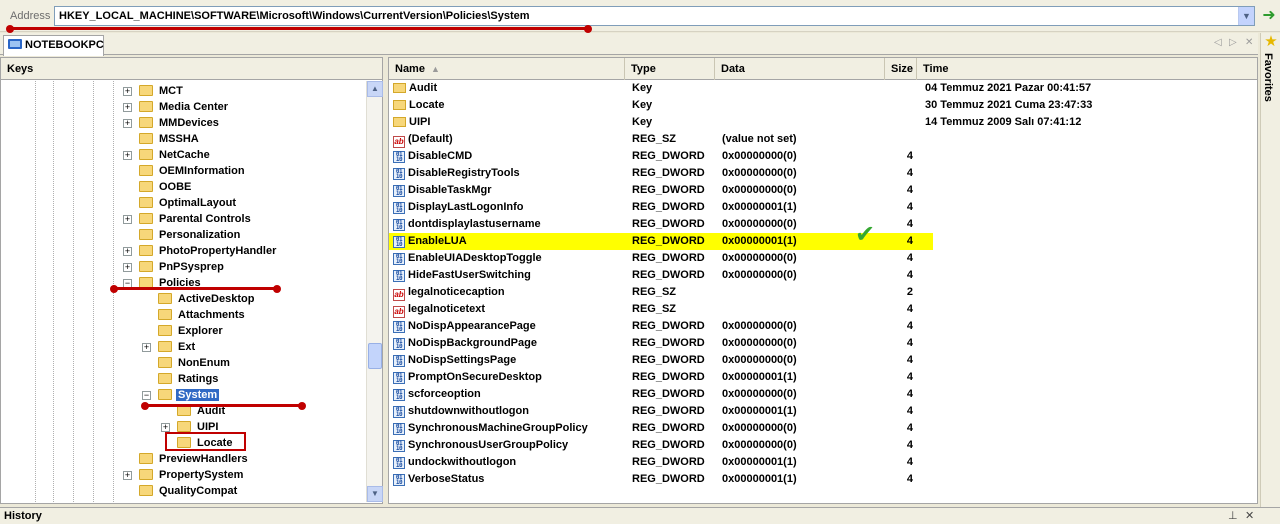 The height and width of the screenshot is (524, 1280). Describe the element at coordinates (190, 235) in the screenshot. I see `tree-item: Personalization` at that location.